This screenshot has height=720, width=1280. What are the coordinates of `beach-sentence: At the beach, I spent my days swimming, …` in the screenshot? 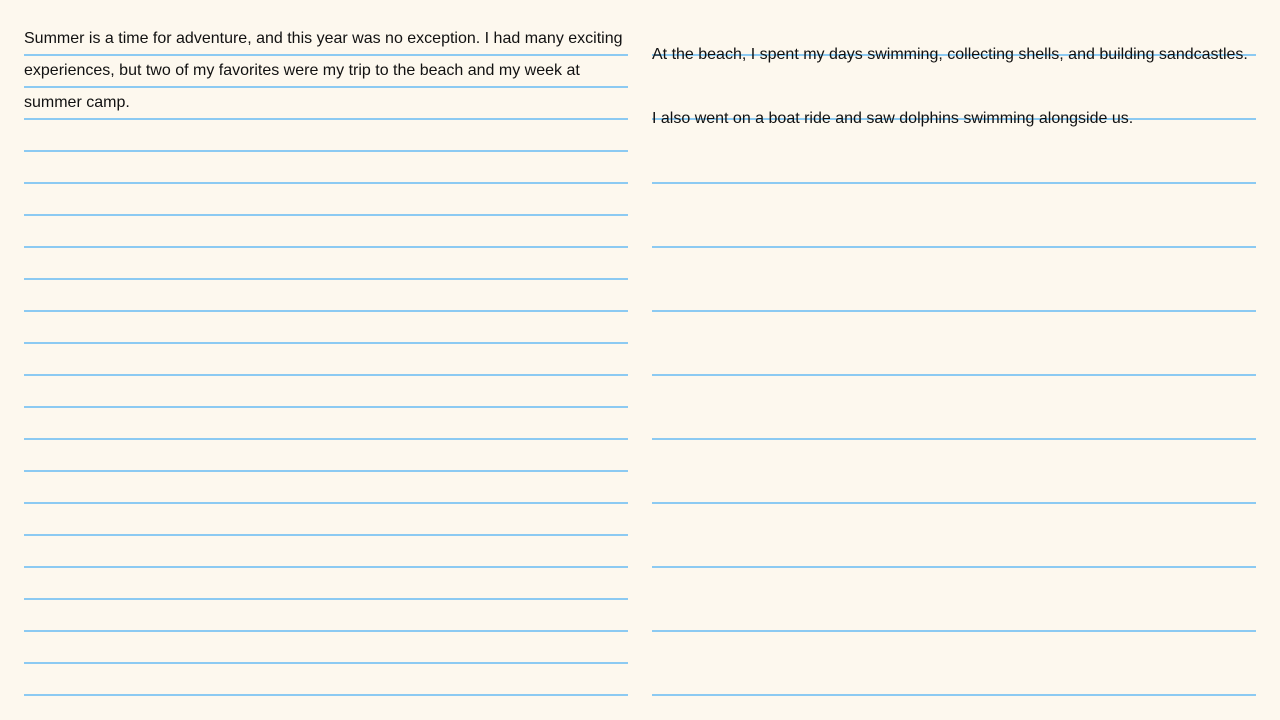 It's located at (950, 54).